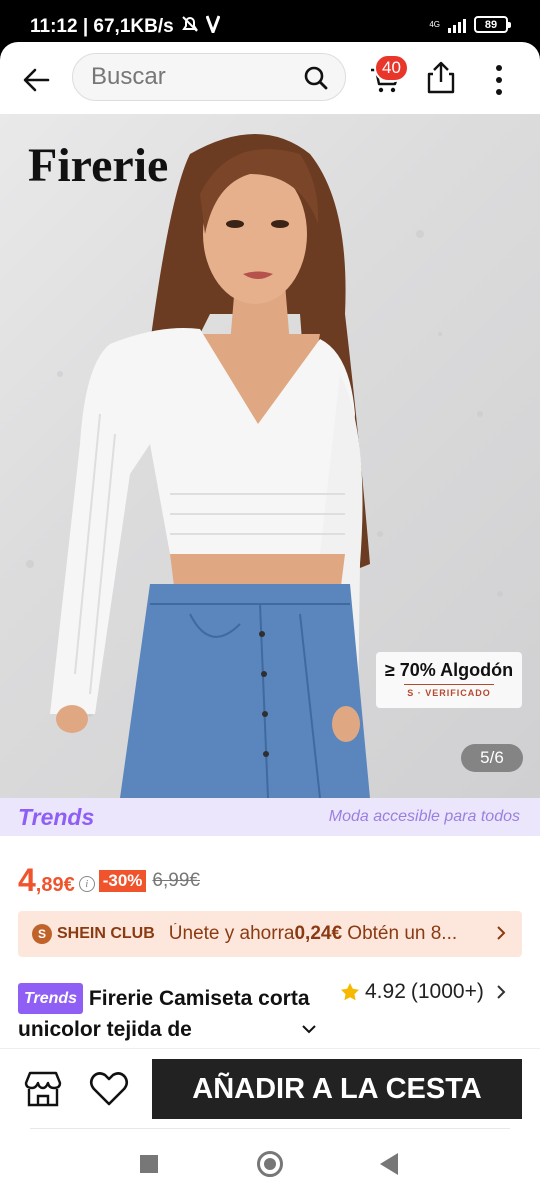 The width and height of the screenshot is (540, 1200). I want to click on favorite-button, so click(110, 1090).